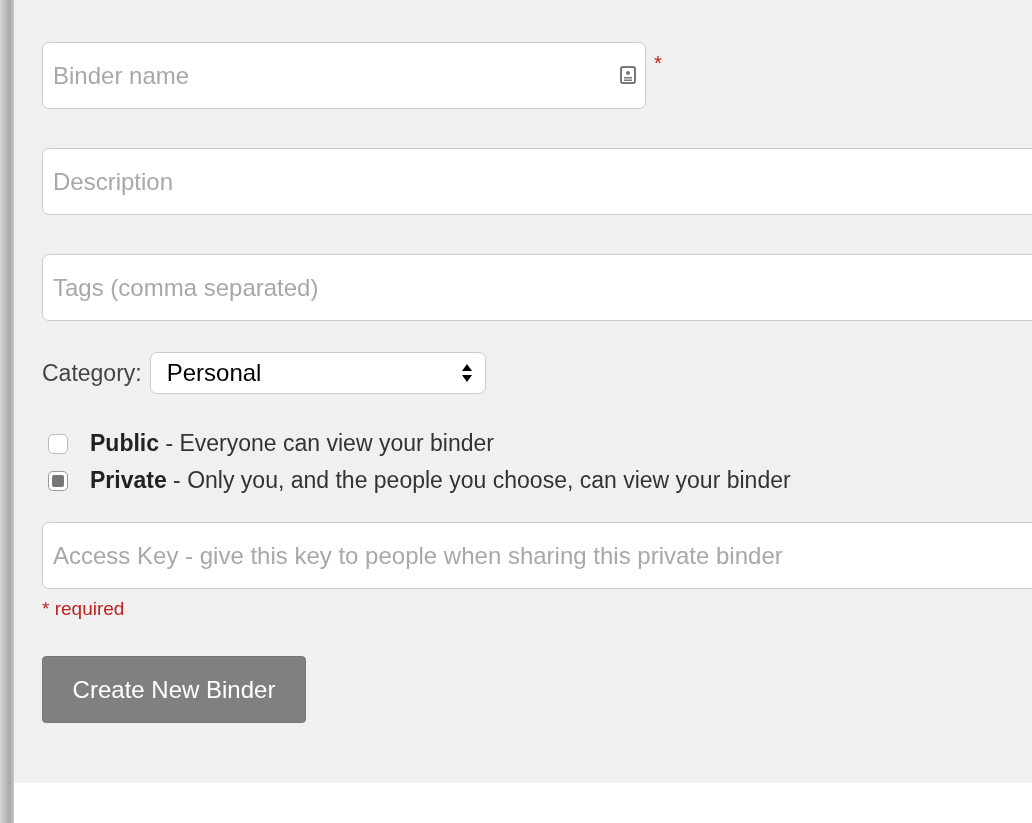 Image resolution: width=1032 pixels, height=823 pixels. Describe the element at coordinates (292, 443) in the screenshot. I see `option-label: Public - Everyone can view your binder` at that location.